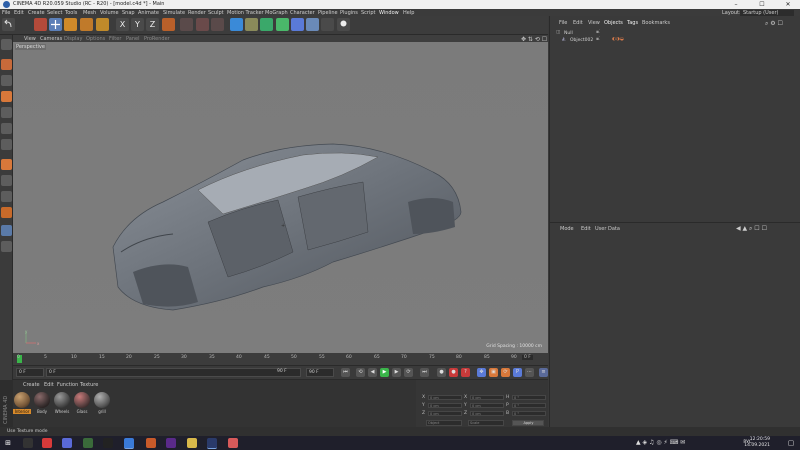  I want to click on snap-icon, so click(6, 212).